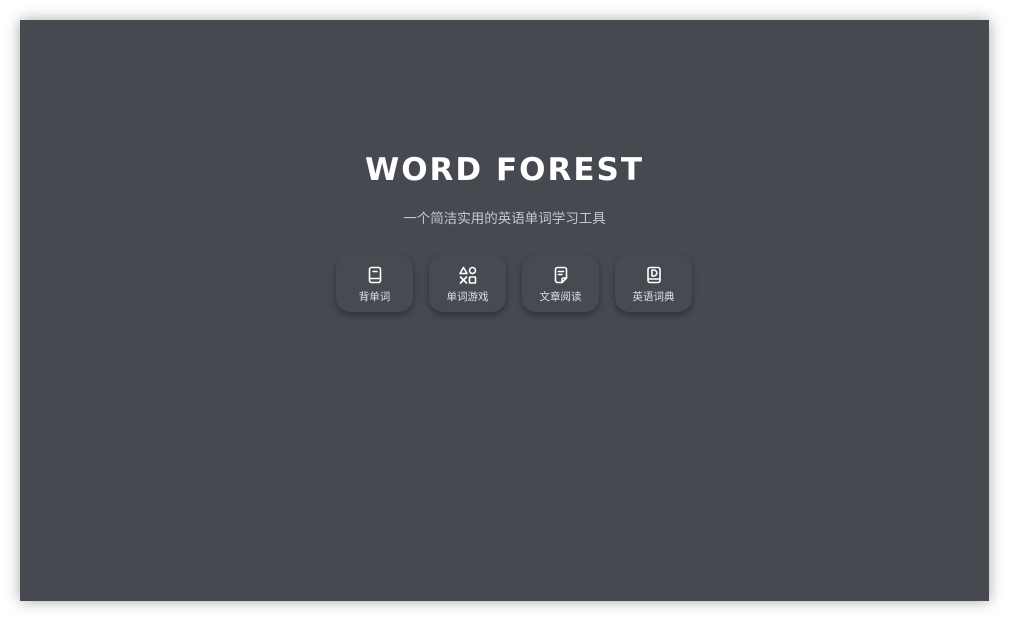 This screenshot has height=621, width=1009. I want to click on word-games-label: 单词游戏, so click(467, 297).